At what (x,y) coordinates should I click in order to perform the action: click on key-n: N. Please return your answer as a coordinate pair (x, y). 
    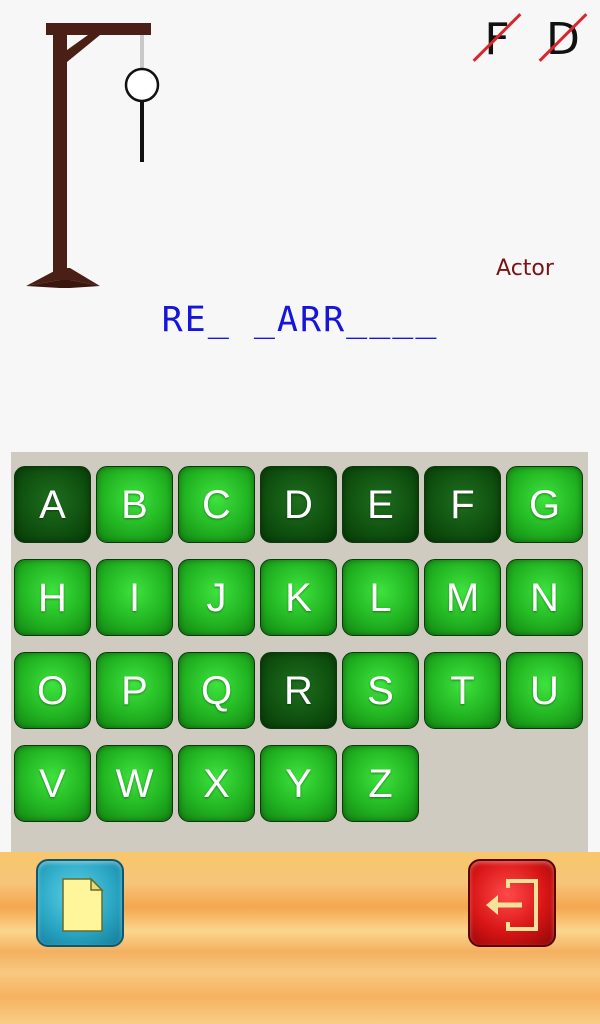
    Looking at the image, I should click on (544, 597).